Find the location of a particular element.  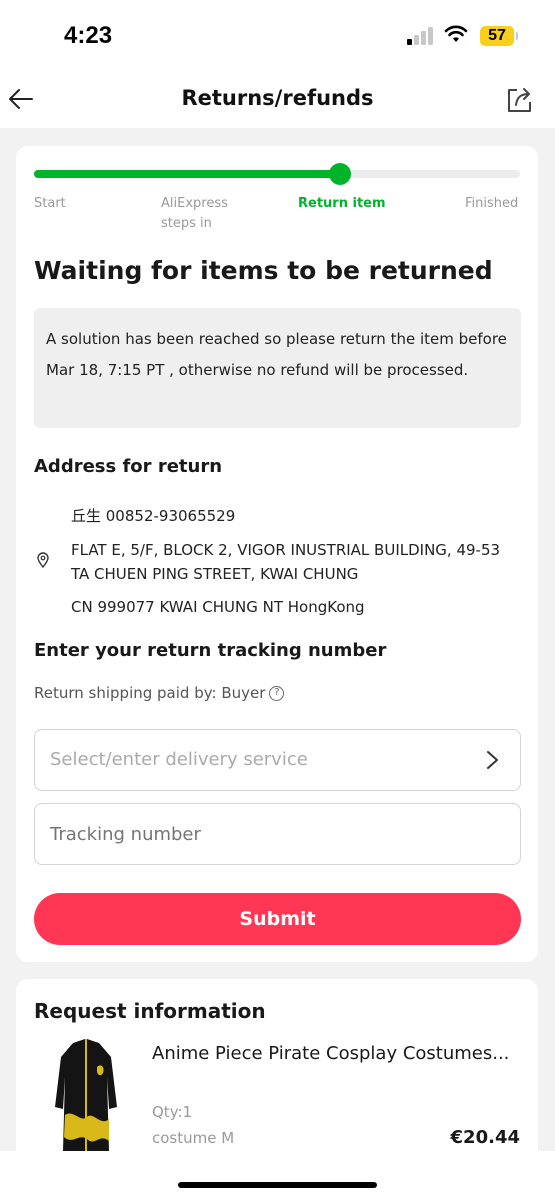

nav-bar: Returns/refunds is located at coordinates (277, 99).